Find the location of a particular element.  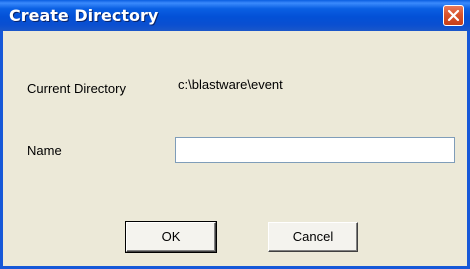

cancel-button: Cancel is located at coordinates (313, 237).